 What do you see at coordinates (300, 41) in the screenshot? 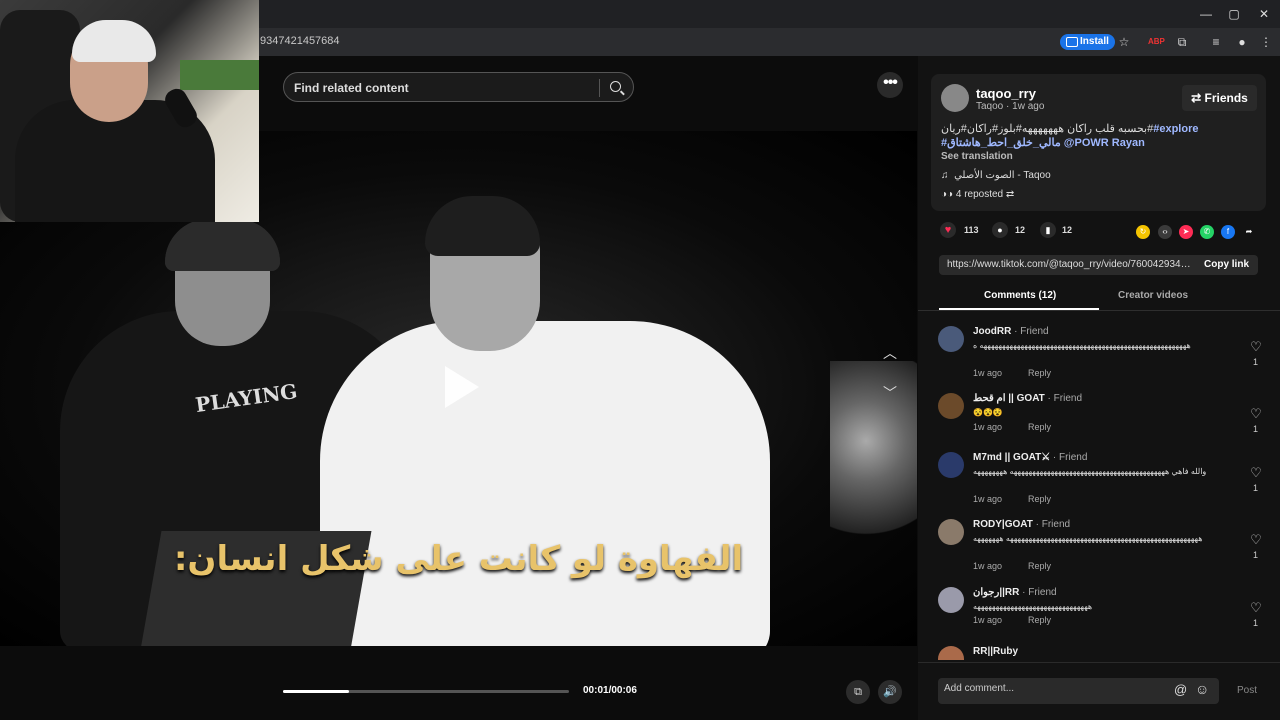
I see `url-text: 9347421457684` at bounding box center [300, 41].